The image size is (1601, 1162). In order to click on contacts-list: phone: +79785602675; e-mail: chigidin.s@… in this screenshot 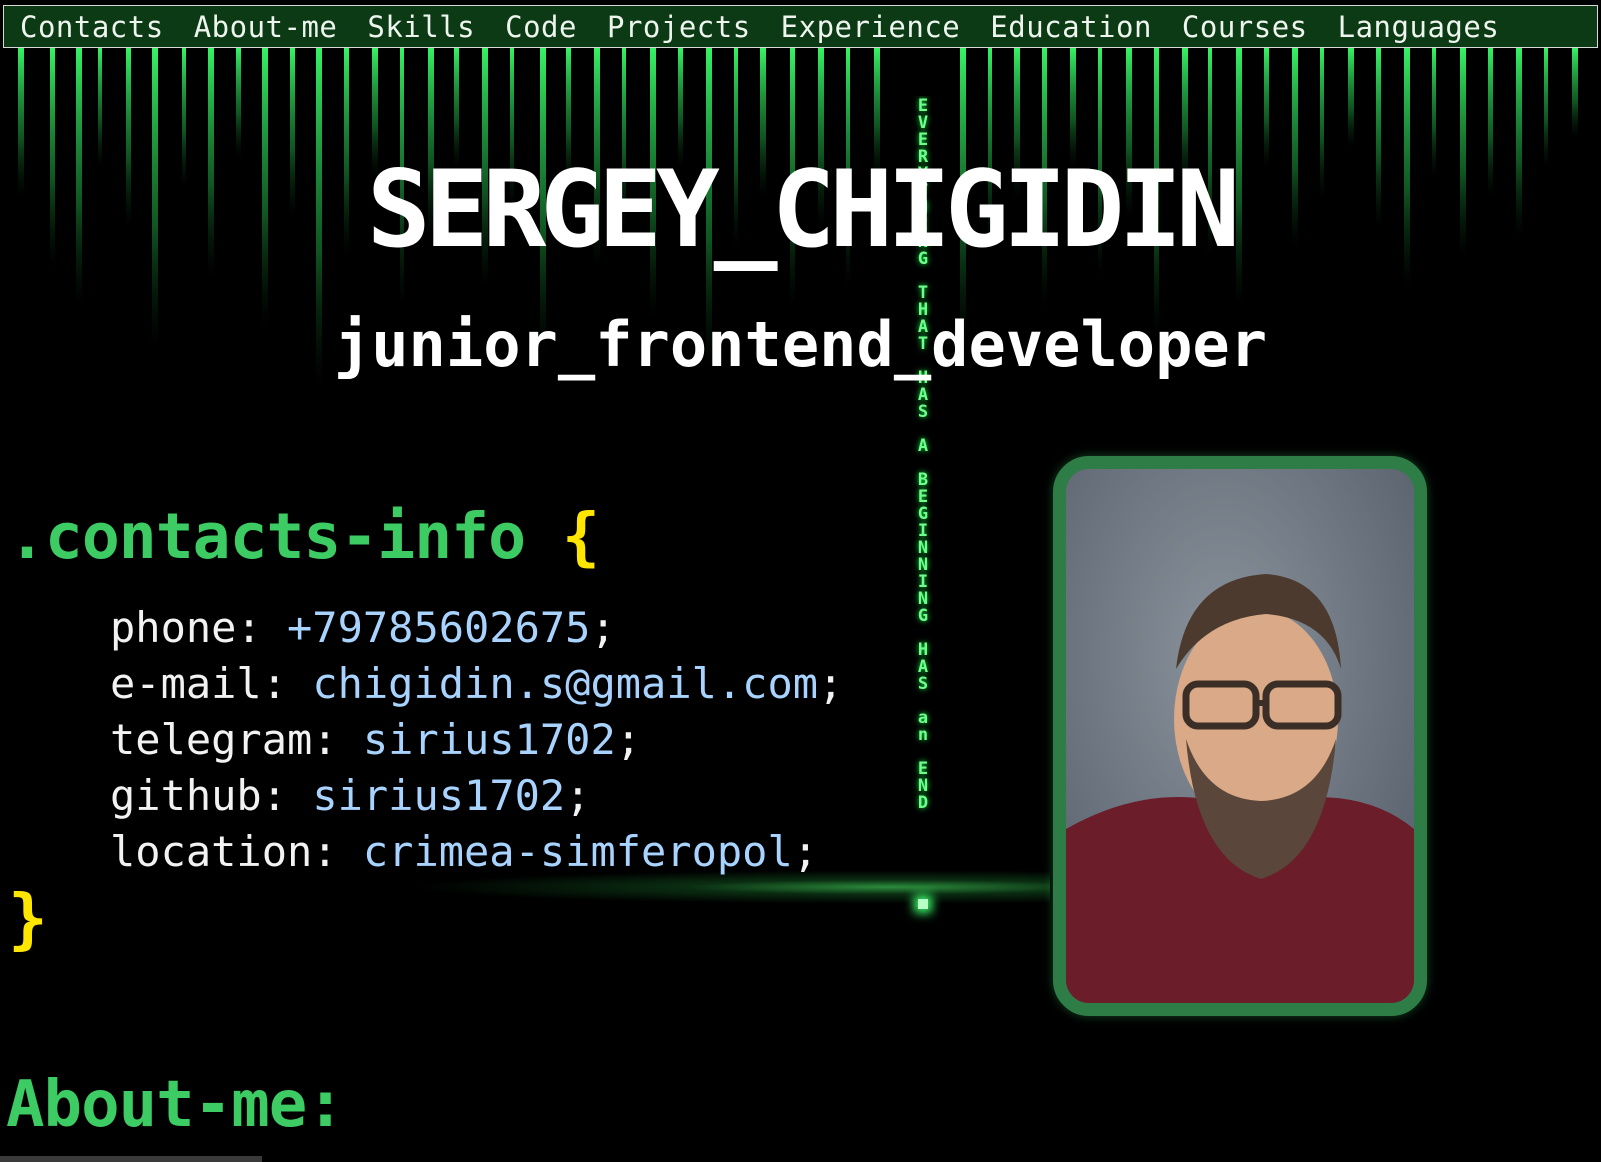, I will do `click(476, 740)`.